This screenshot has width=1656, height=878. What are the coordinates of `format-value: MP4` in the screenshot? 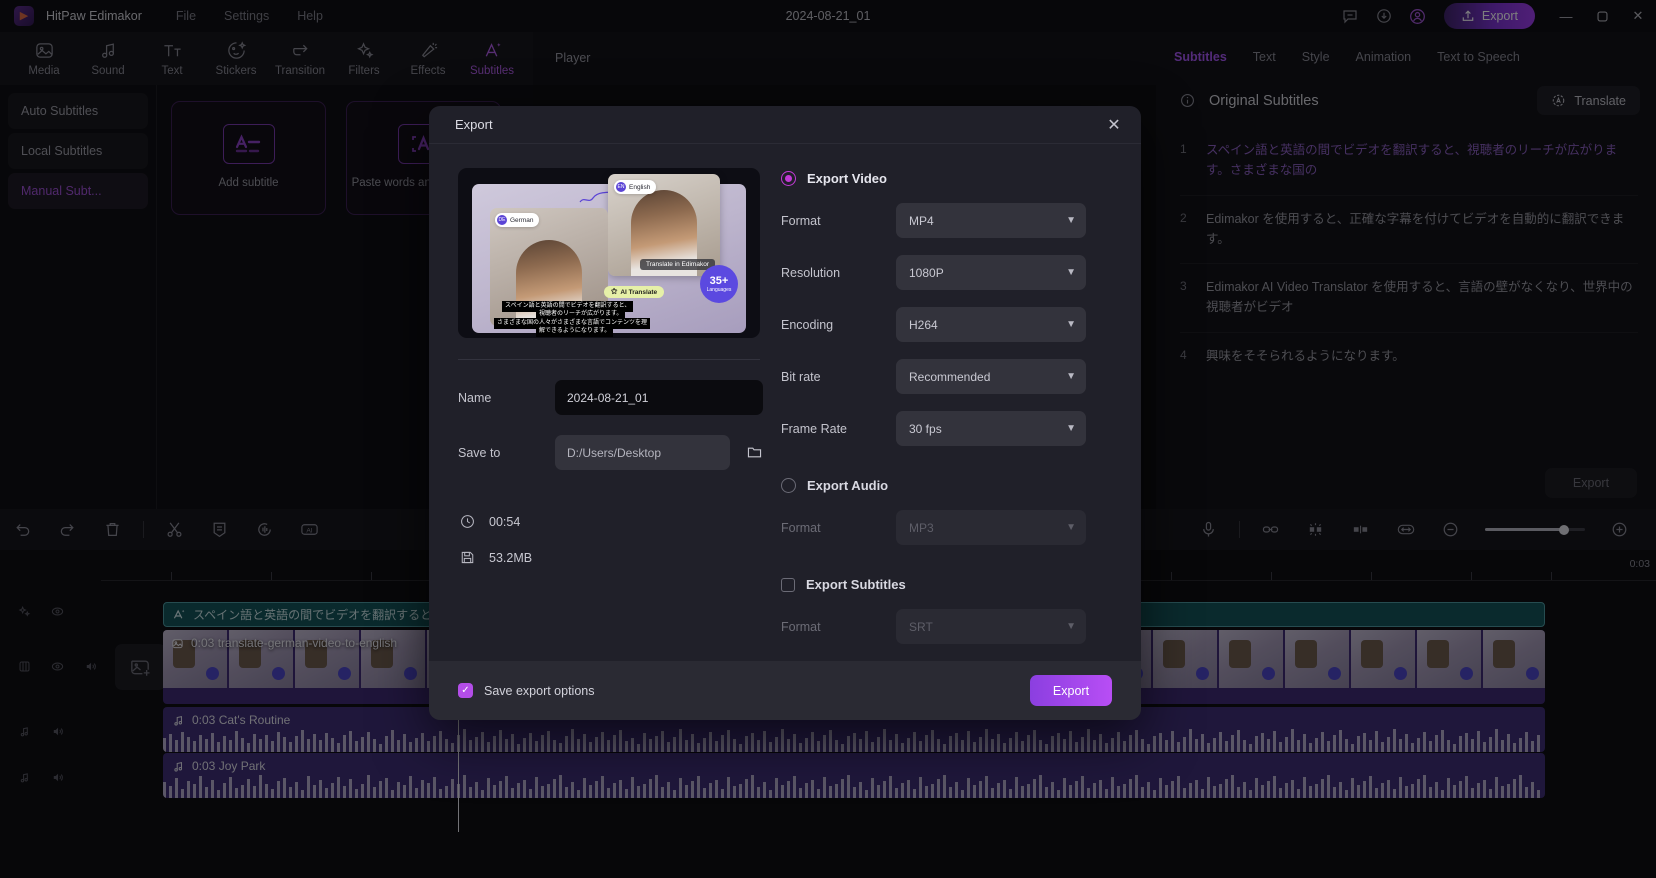 It's located at (921, 220).